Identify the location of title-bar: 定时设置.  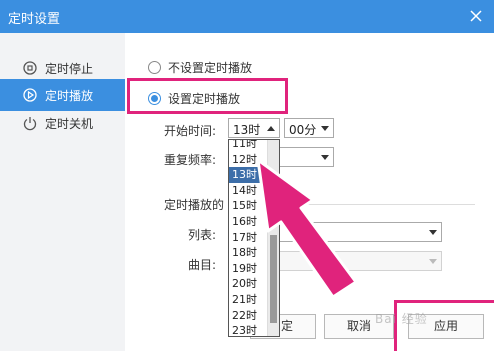
(247, 16).